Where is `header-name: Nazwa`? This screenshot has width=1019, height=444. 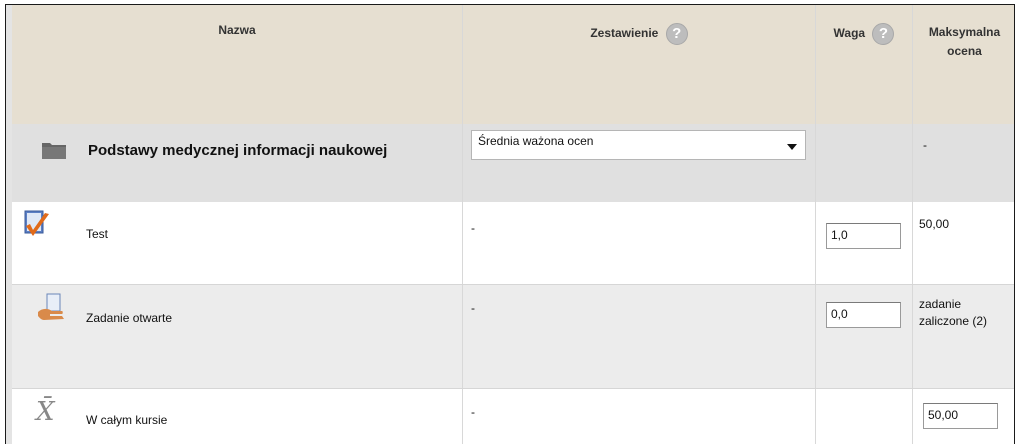 header-name: Nazwa is located at coordinates (237, 30).